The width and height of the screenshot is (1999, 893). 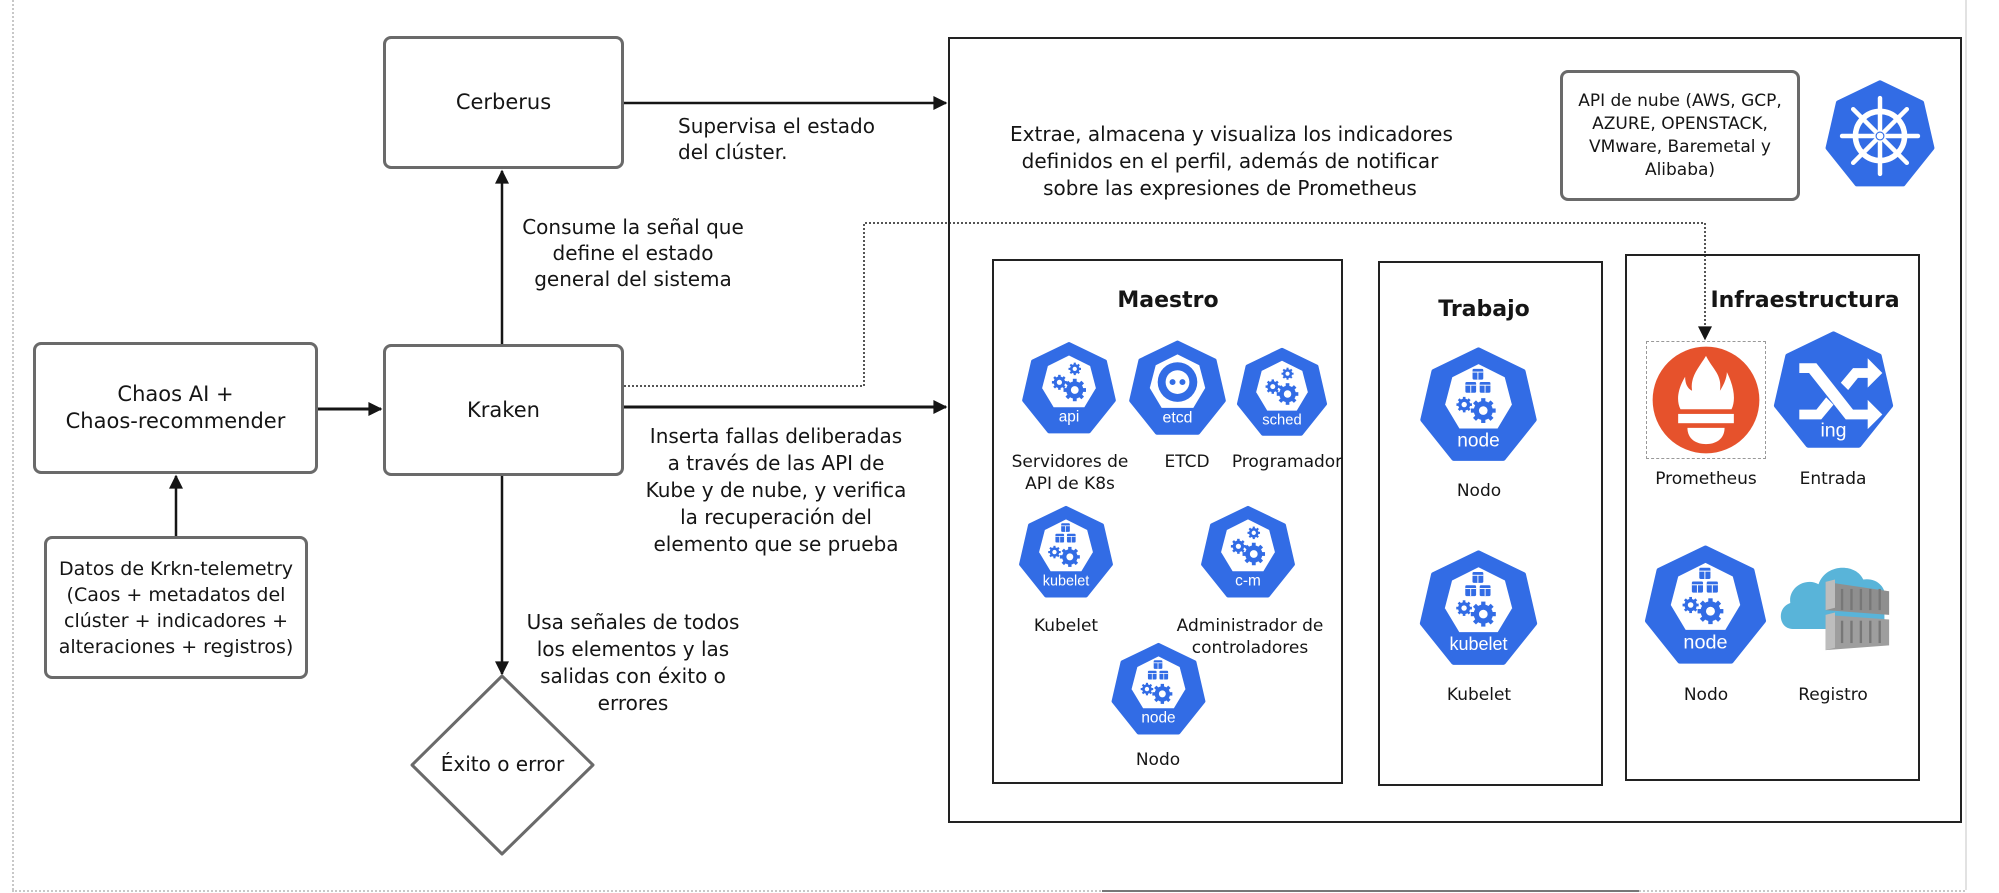 I want to click on note-line: sobre las expresiones de Prometheus, so click(x=1230, y=188).